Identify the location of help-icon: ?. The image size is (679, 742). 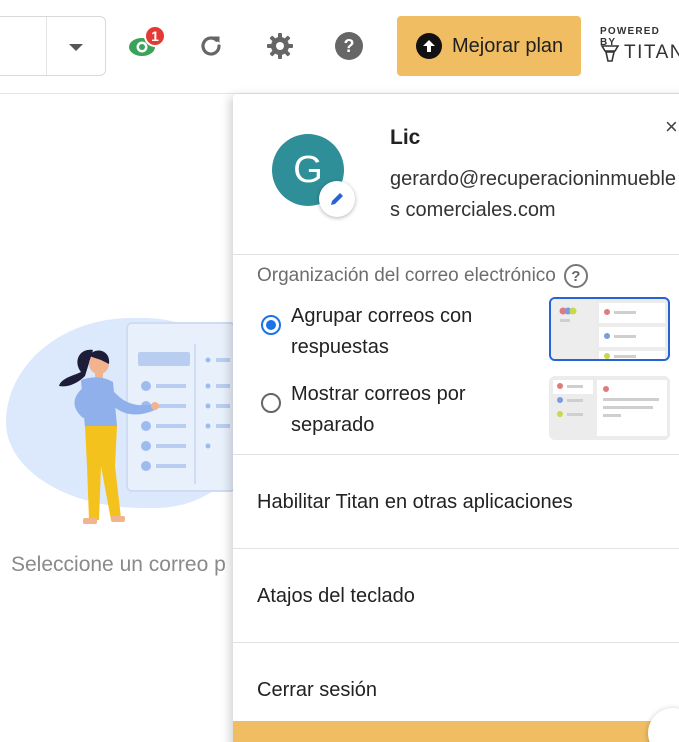
(349, 46).